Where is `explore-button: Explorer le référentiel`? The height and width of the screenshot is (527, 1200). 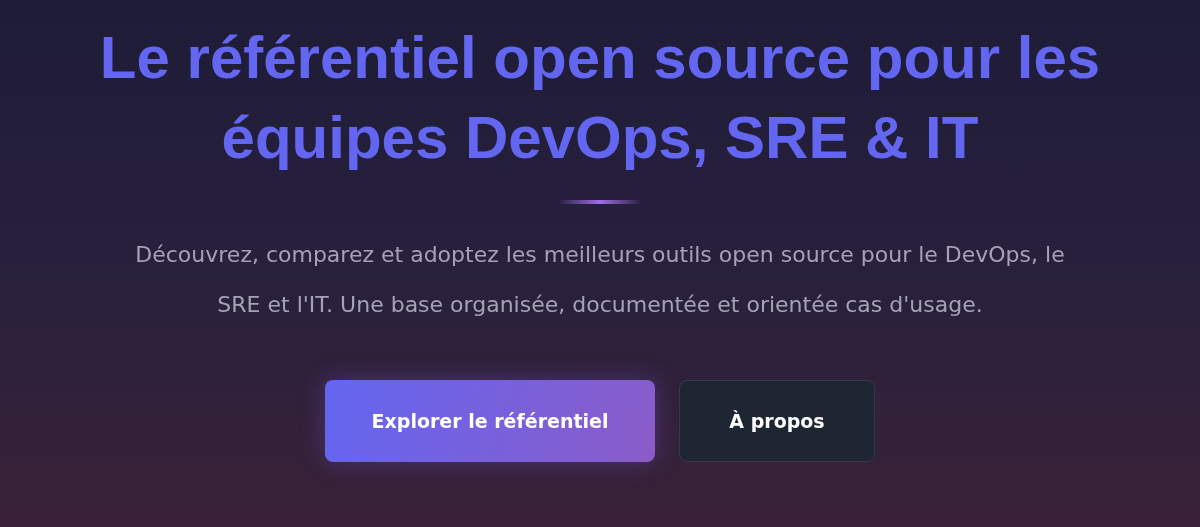
explore-button: Explorer le référentiel is located at coordinates (490, 421).